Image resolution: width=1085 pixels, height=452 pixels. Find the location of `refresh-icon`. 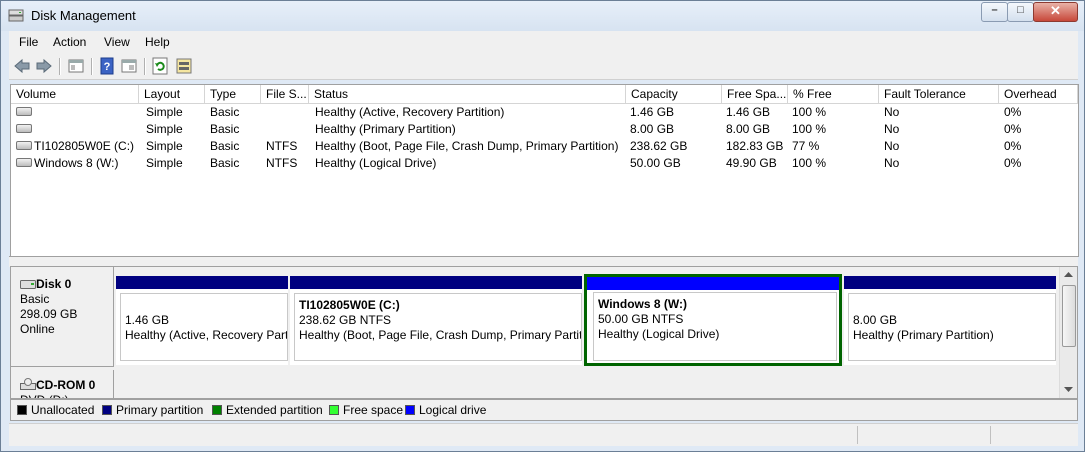

refresh-icon is located at coordinates (160, 66).